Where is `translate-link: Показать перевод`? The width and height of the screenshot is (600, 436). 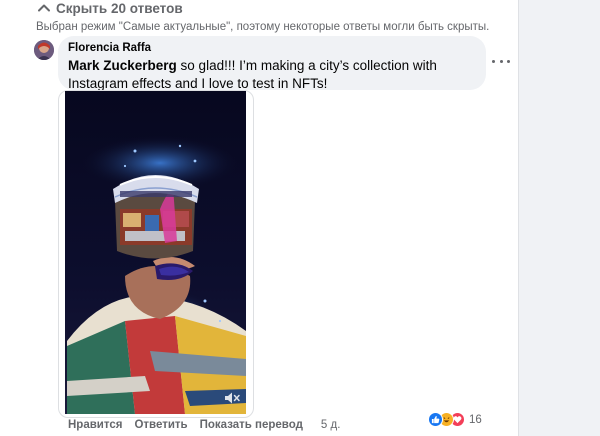 translate-link: Показать перевод is located at coordinates (251, 425).